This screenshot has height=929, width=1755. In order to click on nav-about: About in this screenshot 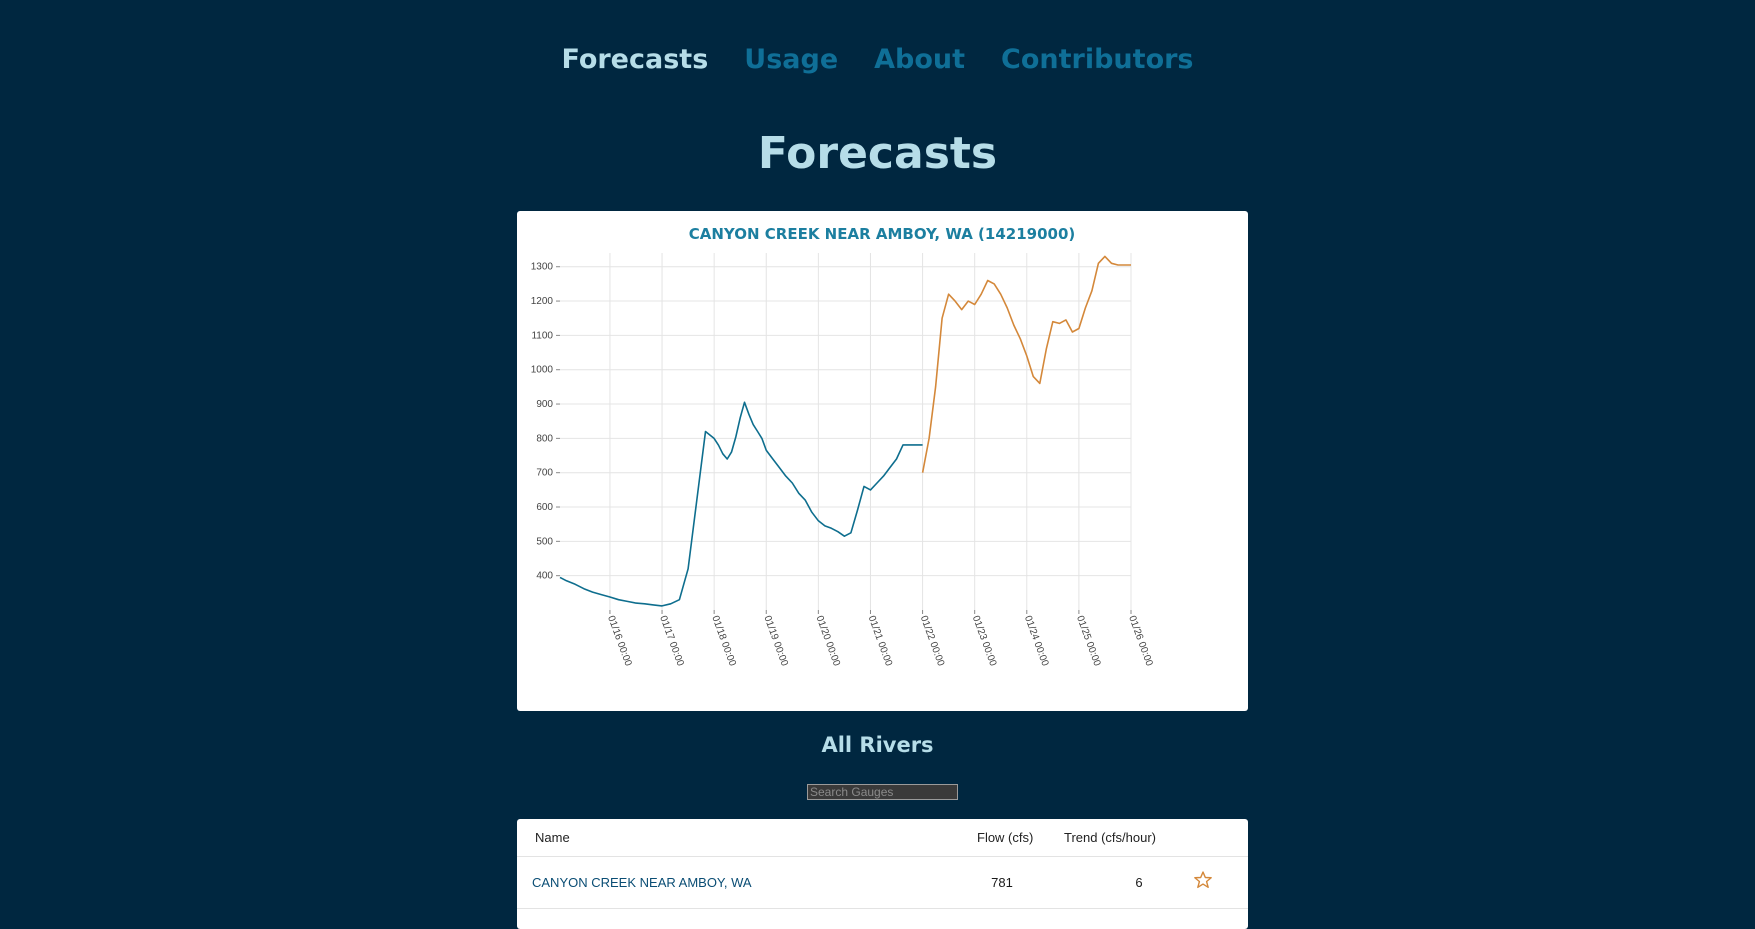, I will do `click(919, 64)`.